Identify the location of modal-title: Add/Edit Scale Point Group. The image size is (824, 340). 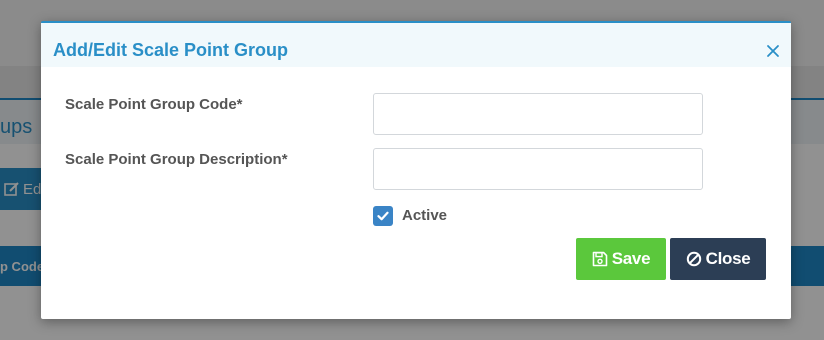
(171, 50).